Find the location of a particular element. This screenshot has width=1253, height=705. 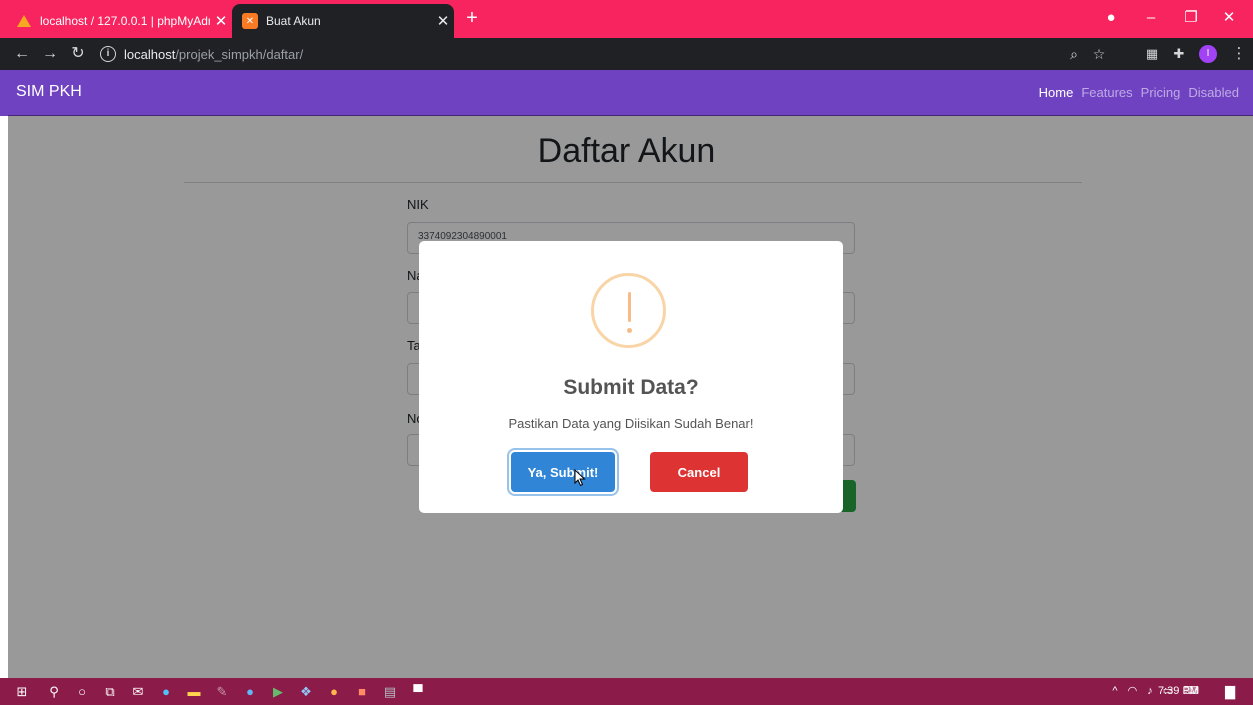

confirm-submit-button: Ya, Submit! is located at coordinates (563, 472).